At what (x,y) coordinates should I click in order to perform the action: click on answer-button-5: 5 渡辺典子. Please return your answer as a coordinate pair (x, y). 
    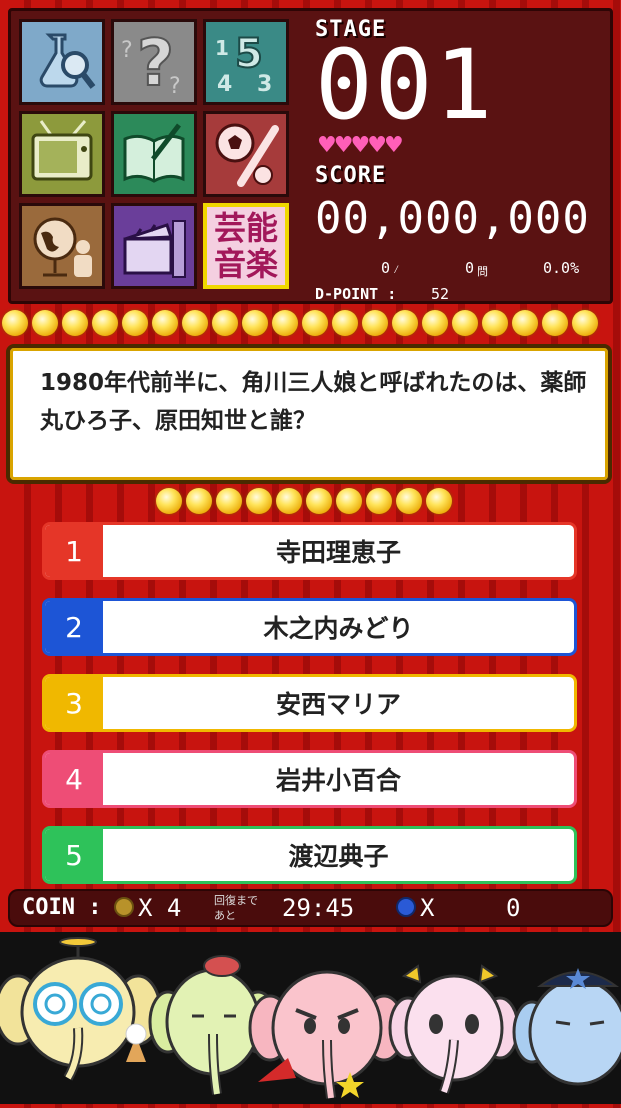
    Looking at the image, I should click on (309, 855).